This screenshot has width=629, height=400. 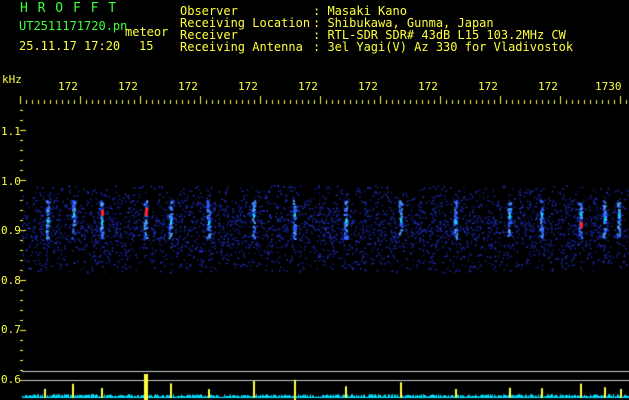 I want to click on time-tick: 1730, so click(x=608, y=86).